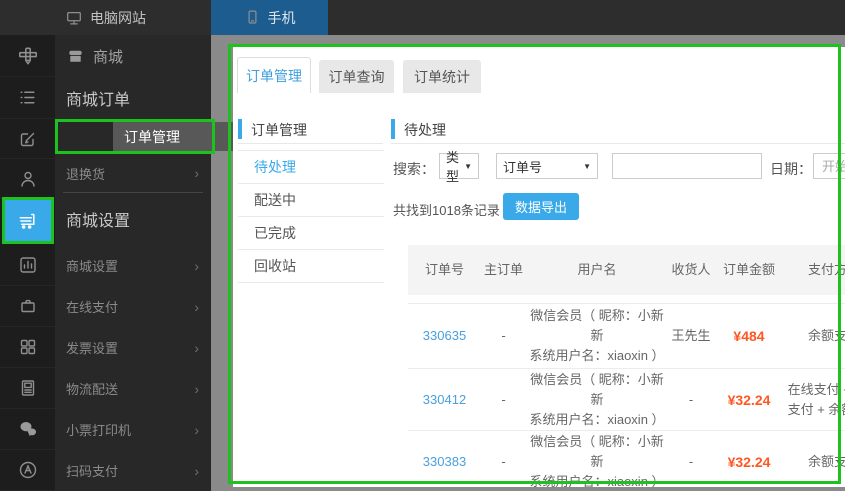  I want to click on result-count: 共找到1018条记录, so click(446, 210).